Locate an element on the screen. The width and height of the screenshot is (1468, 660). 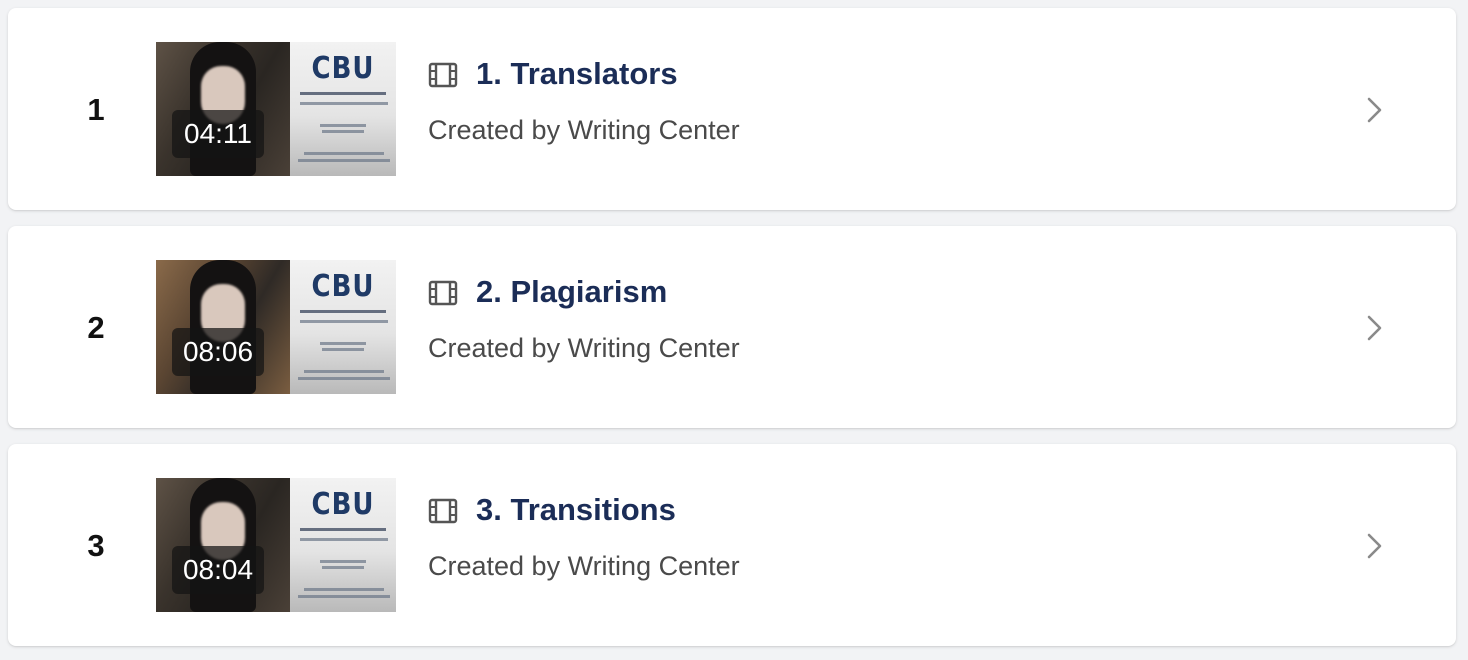
item-title-link: 3. Transitions is located at coordinates (576, 510).